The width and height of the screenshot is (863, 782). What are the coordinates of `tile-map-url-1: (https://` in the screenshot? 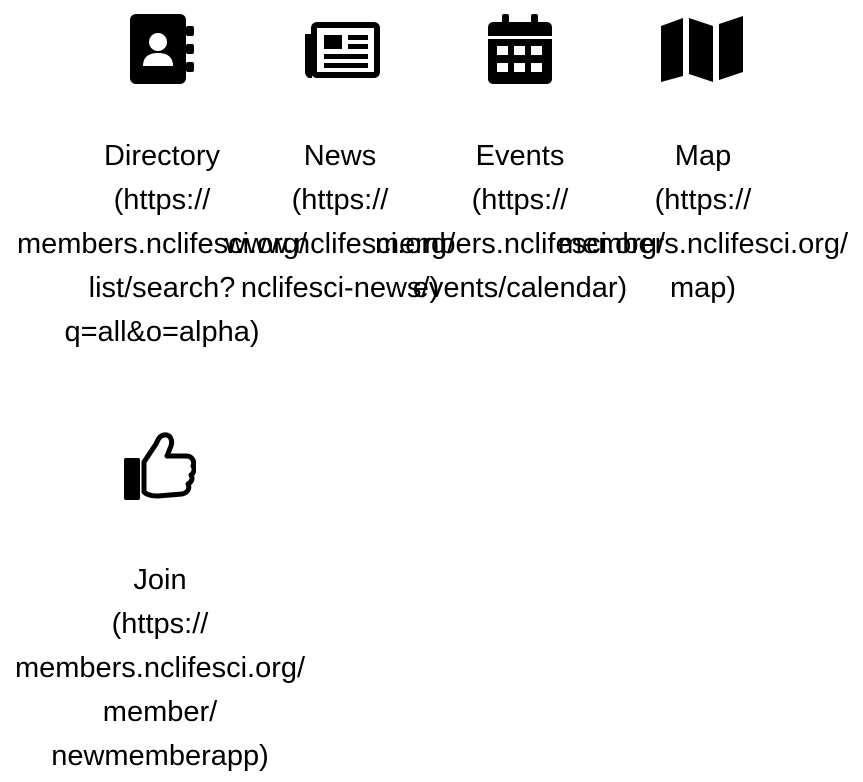 It's located at (703, 200).